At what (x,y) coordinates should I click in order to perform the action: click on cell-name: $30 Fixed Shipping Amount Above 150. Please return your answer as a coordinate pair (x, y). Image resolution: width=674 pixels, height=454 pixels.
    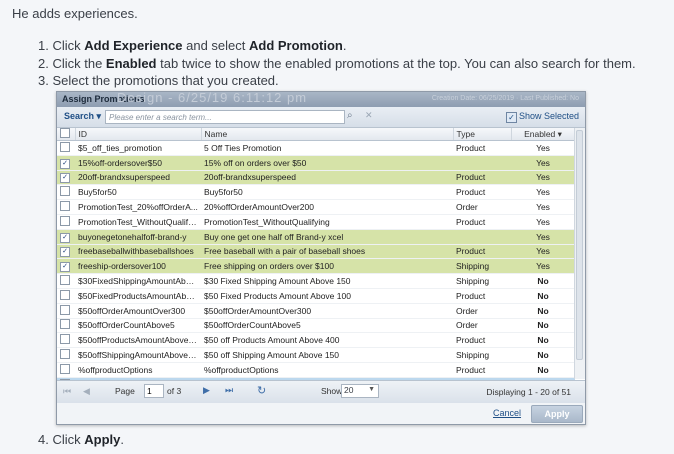
    Looking at the image, I should click on (327, 281).